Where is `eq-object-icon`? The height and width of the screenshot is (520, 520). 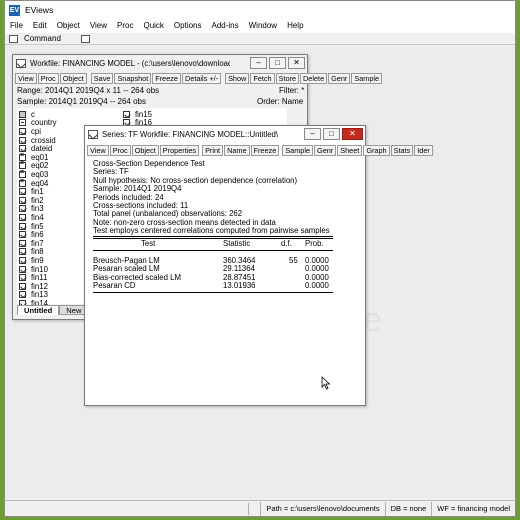 eq-object-icon is located at coordinates (22, 182).